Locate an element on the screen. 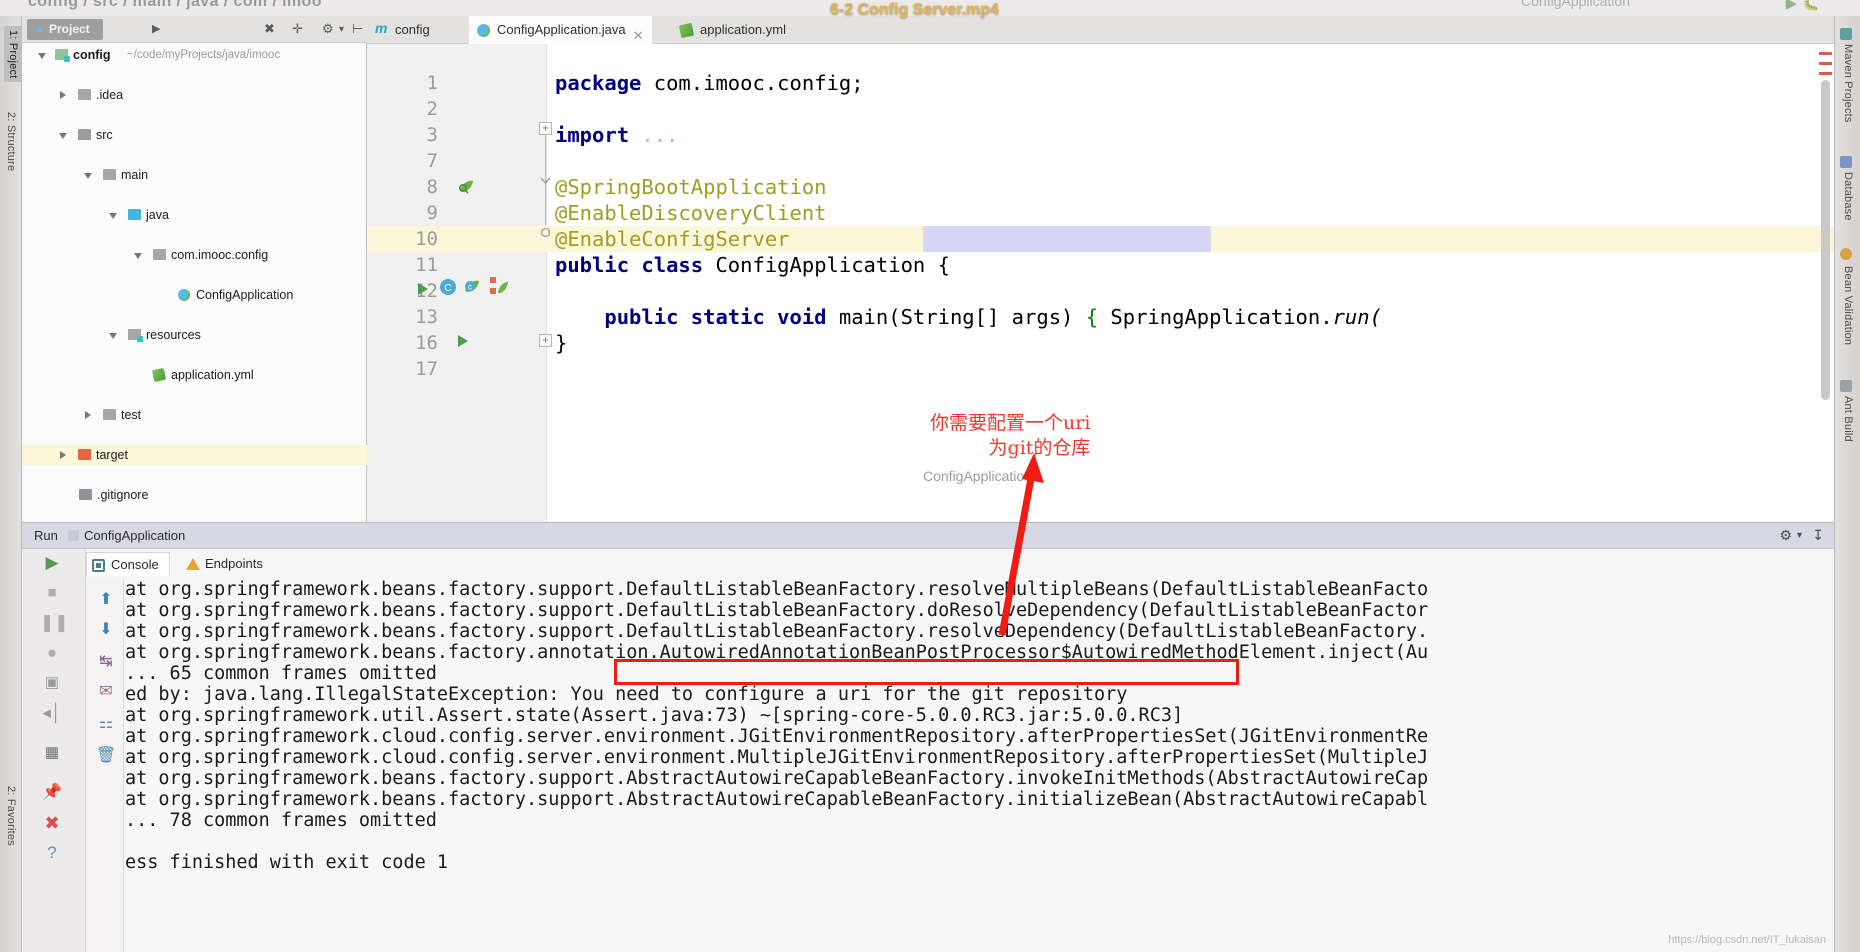  tree-item-target: target is located at coordinates (194, 455).